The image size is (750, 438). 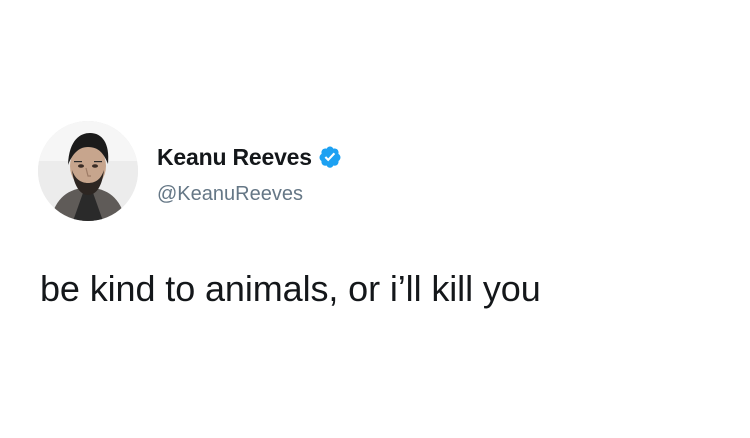 I want to click on profile-photo, so click(x=88, y=171).